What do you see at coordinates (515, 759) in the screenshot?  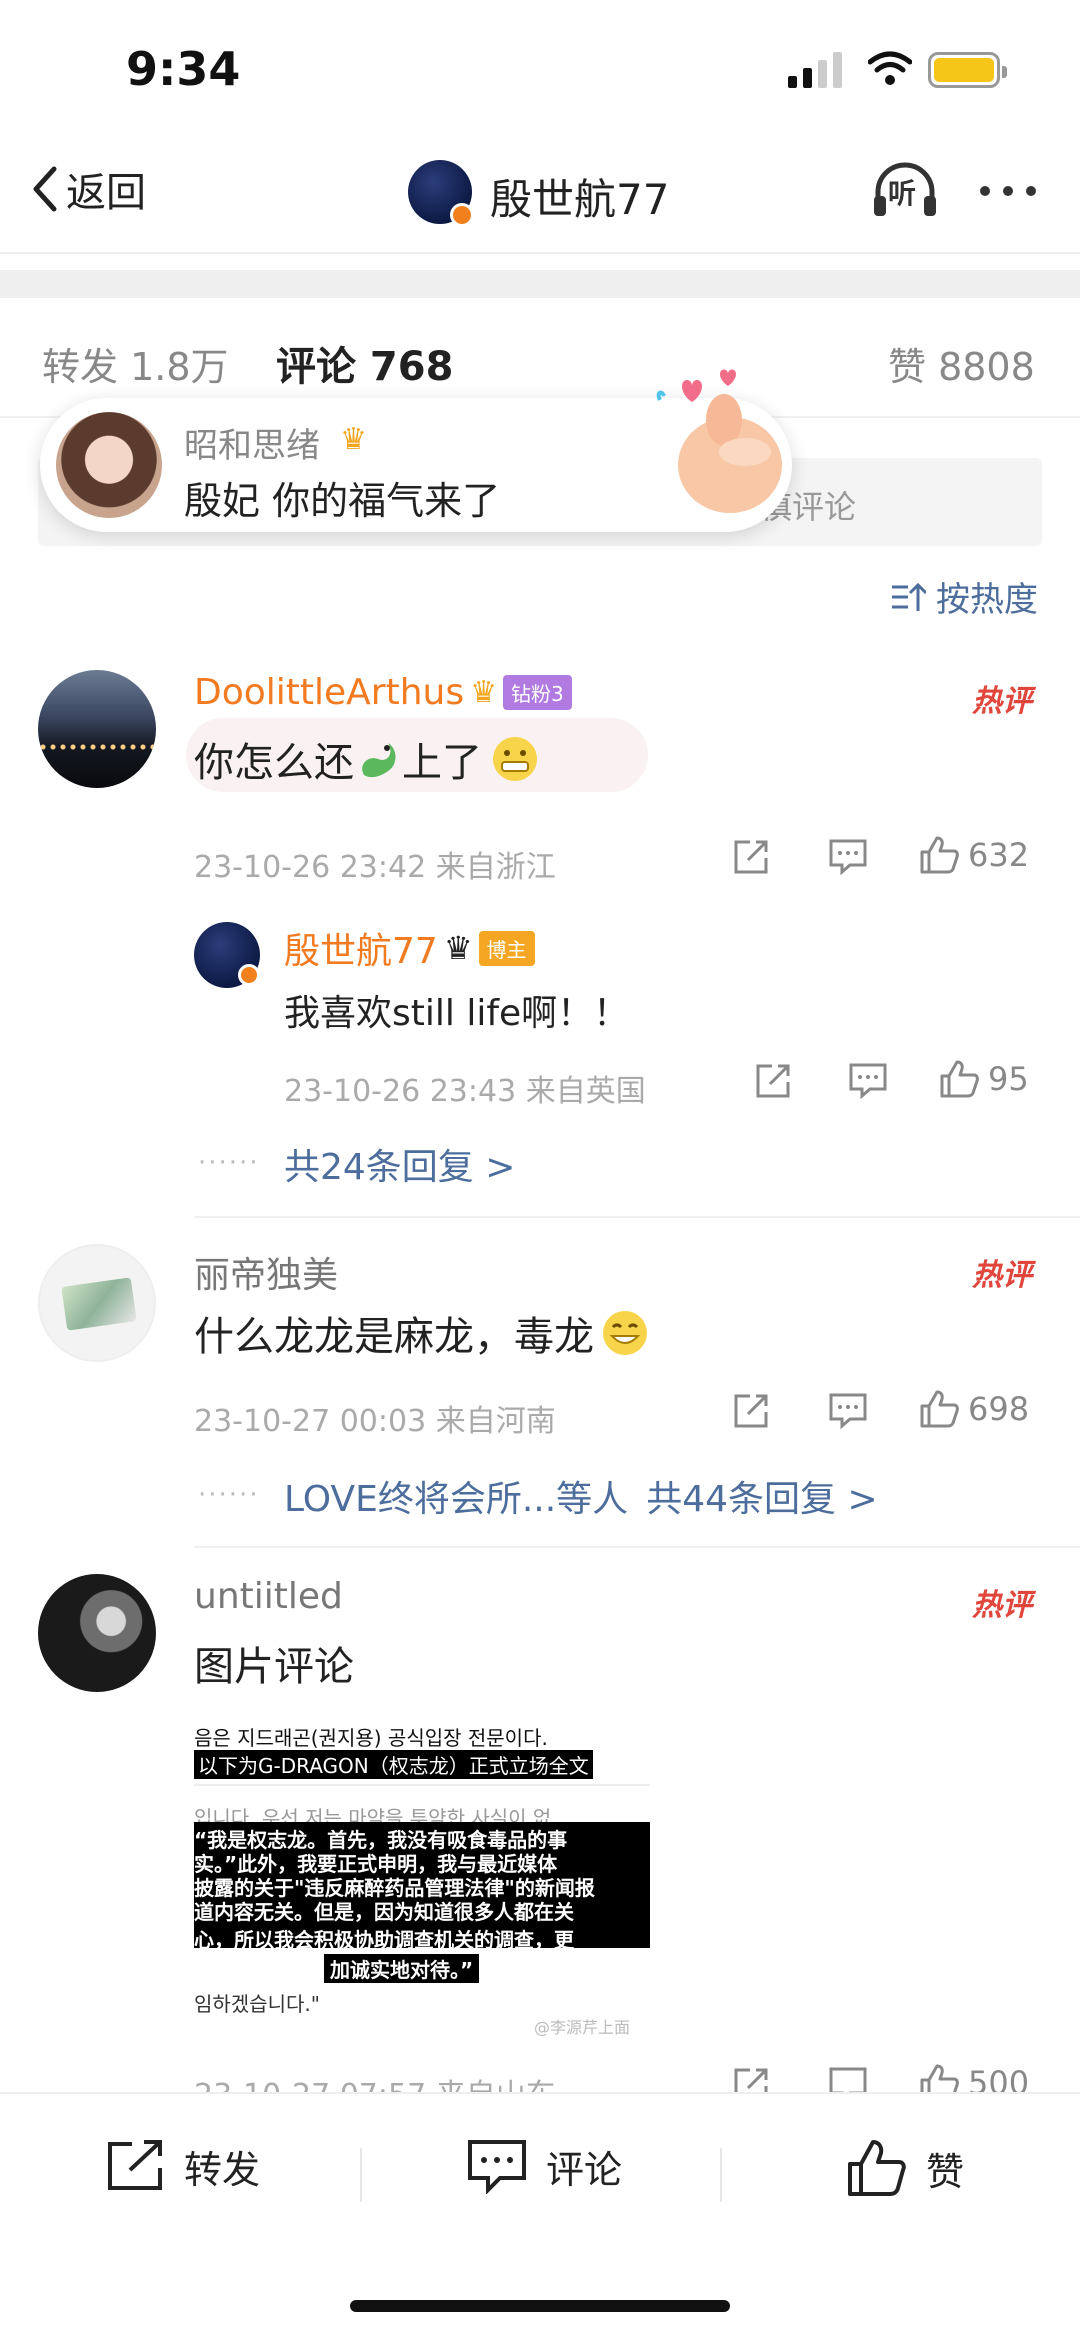 I see `grimace-emoji-icon` at bounding box center [515, 759].